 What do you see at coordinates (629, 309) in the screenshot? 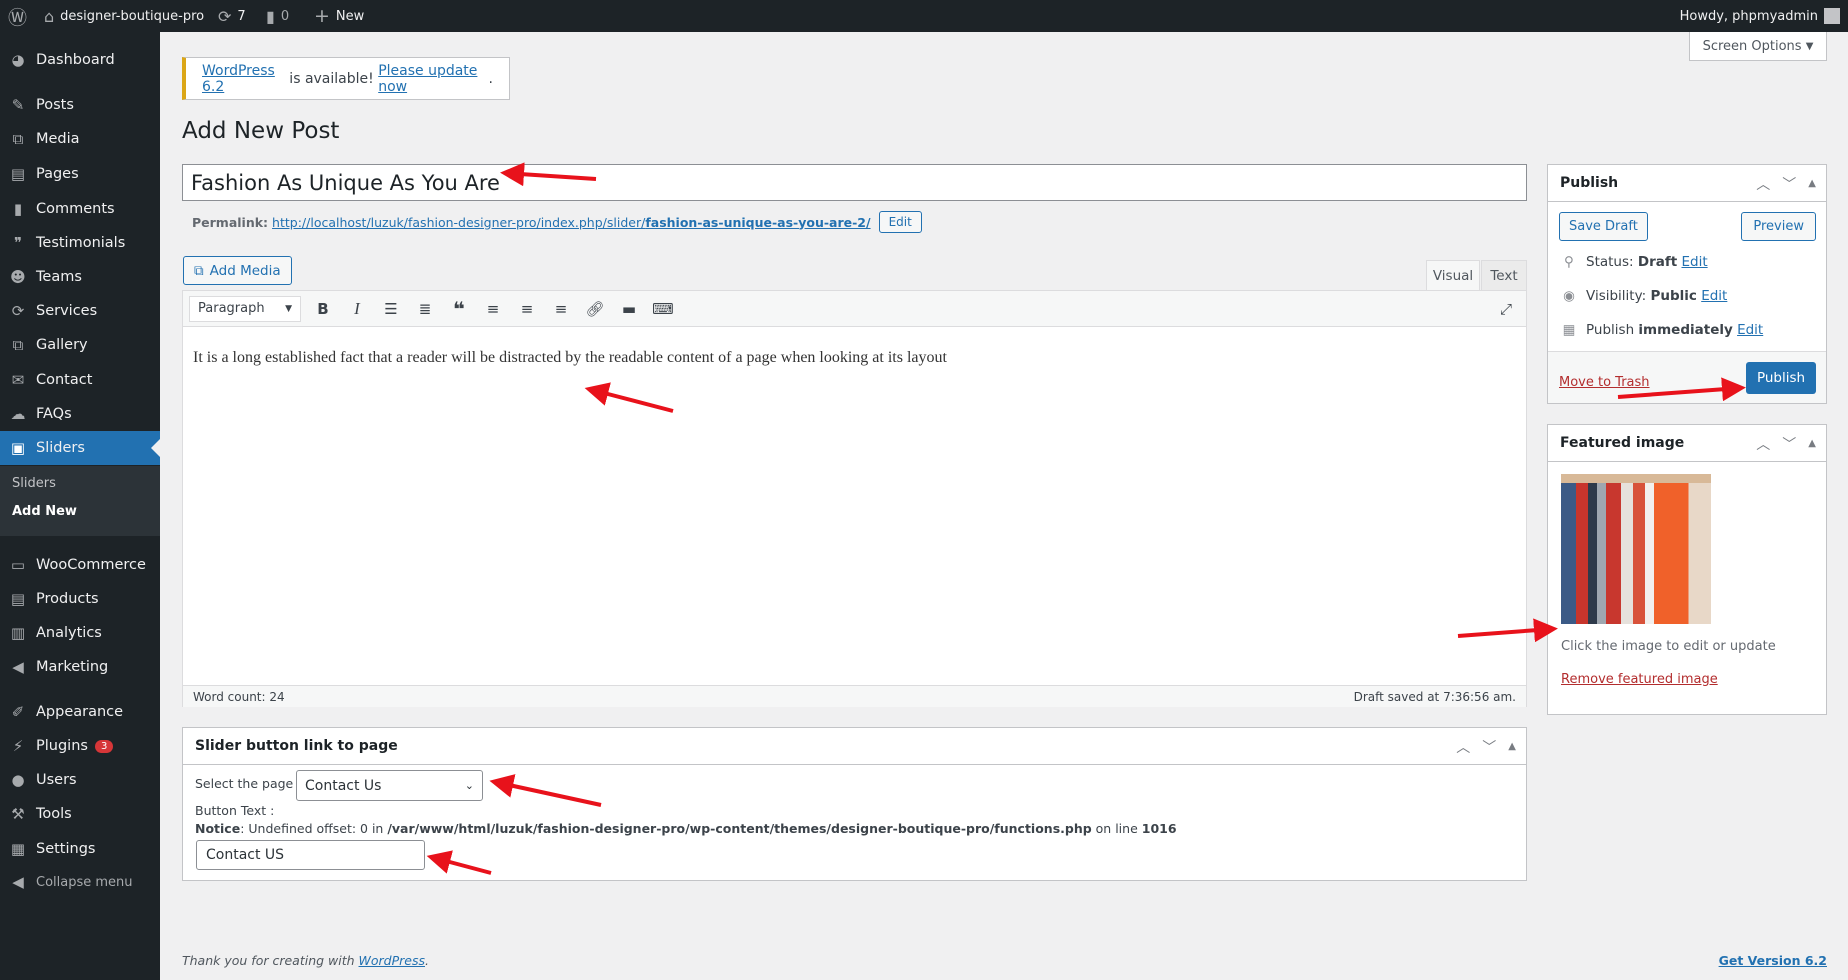
I see `read-more-icon: ▬` at bounding box center [629, 309].